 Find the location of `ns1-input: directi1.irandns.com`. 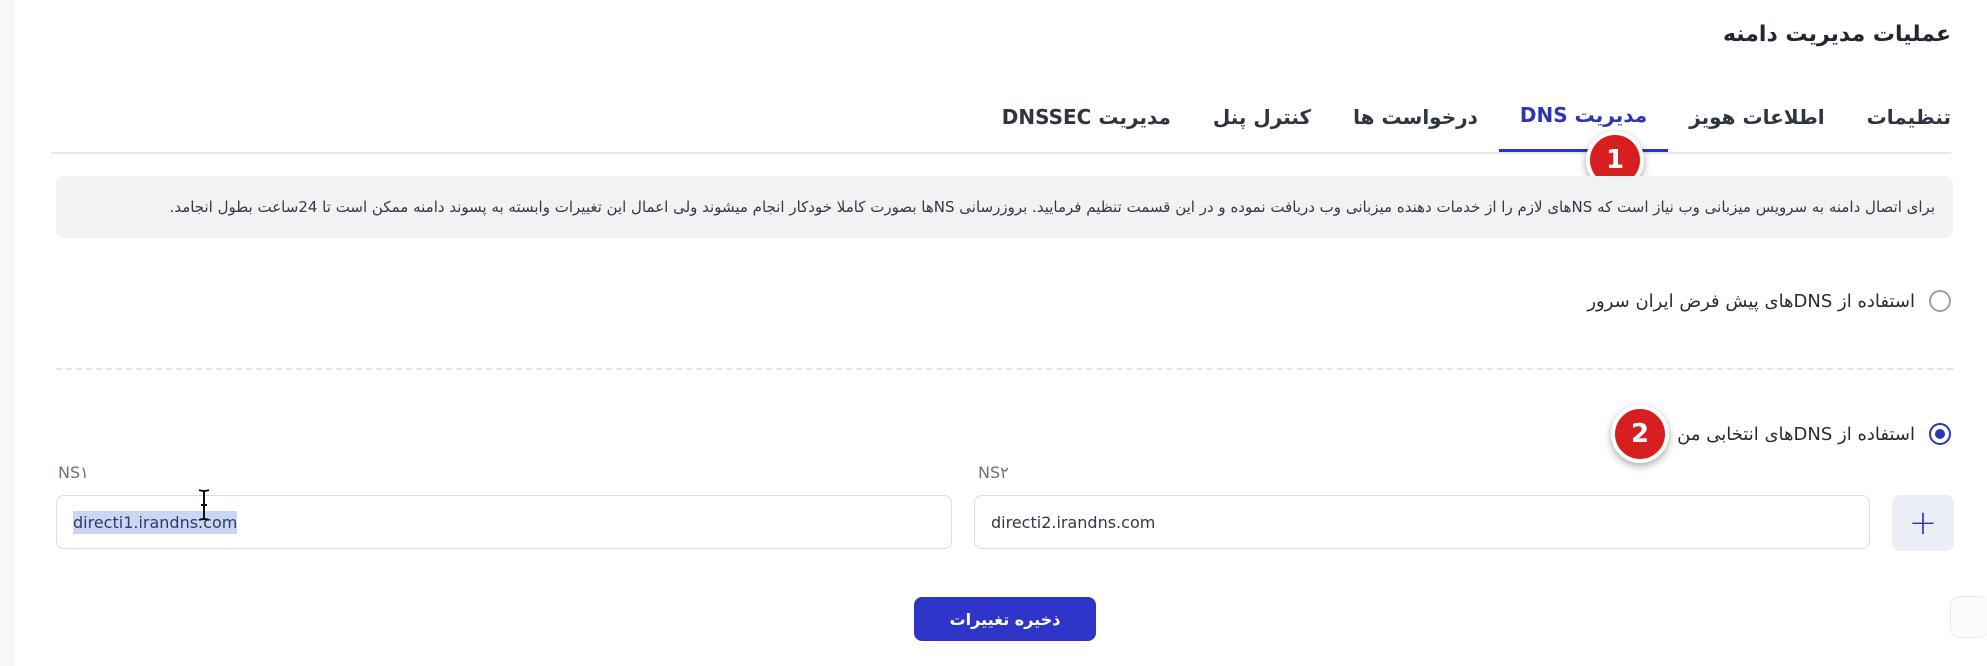

ns1-input: directi1.irandns.com is located at coordinates (504, 522).